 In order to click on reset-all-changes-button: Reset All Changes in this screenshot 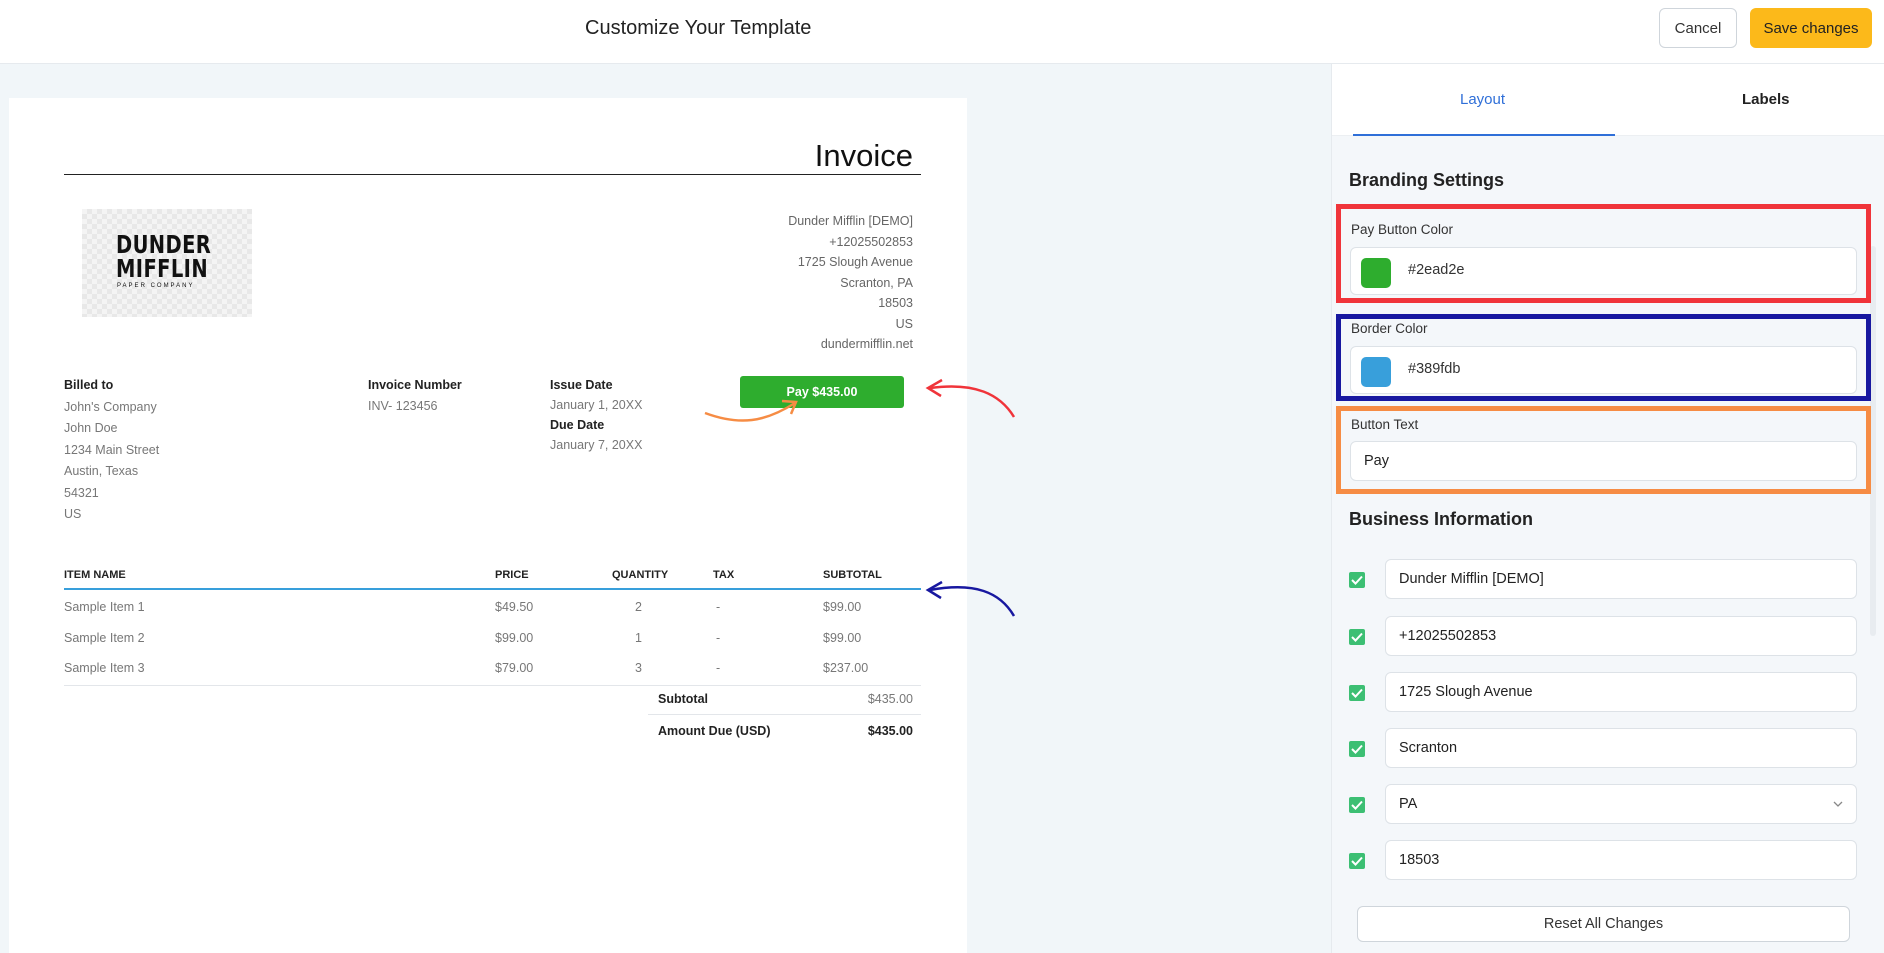, I will do `click(1603, 924)`.